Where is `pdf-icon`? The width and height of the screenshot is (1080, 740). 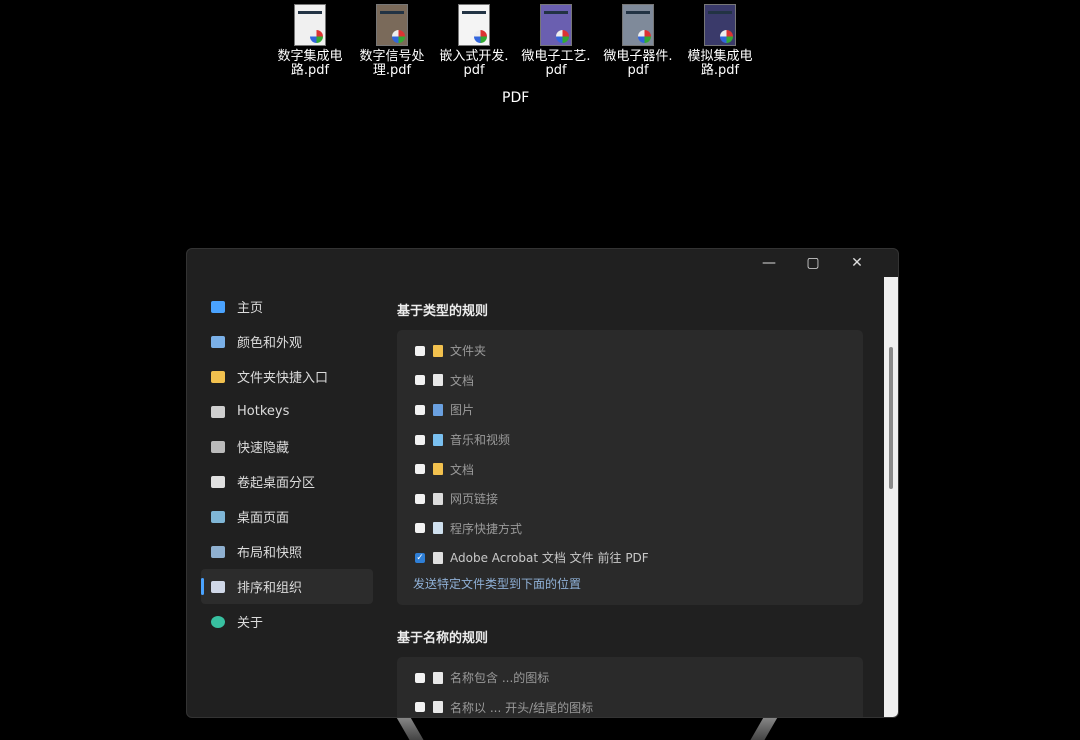 pdf-icon is located at coordinates (438, 557).